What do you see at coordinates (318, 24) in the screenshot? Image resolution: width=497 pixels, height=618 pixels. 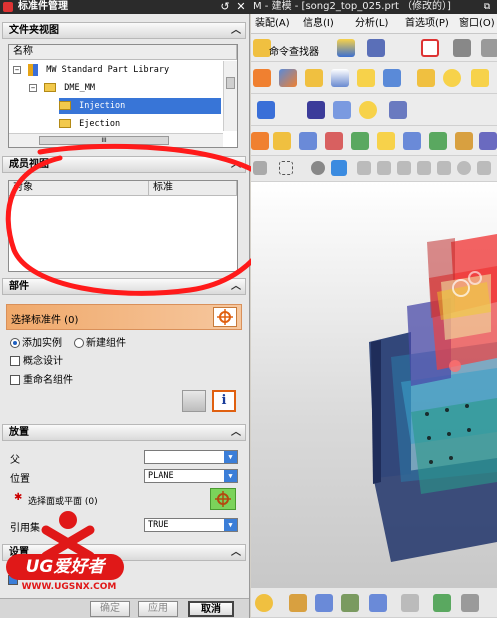 I see `menu-information: 信息(I)` at bounding box center [318, 24].